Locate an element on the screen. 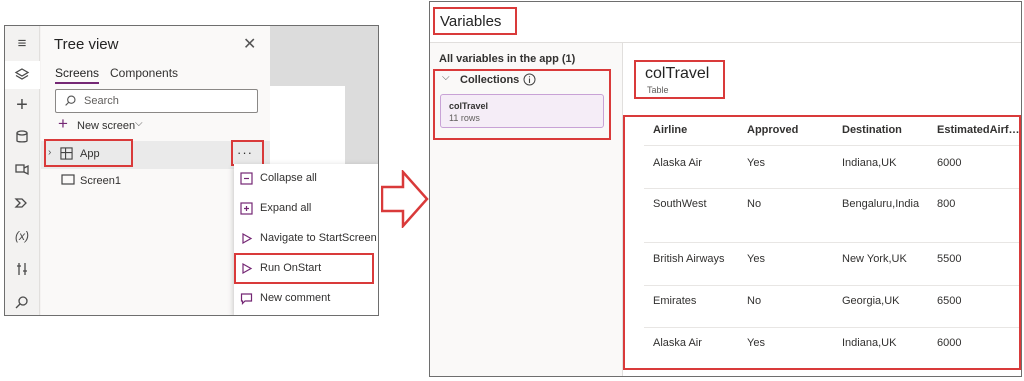 The image size is (1024, 381). search-placeholder: Search is located at coordinates (101, 101).